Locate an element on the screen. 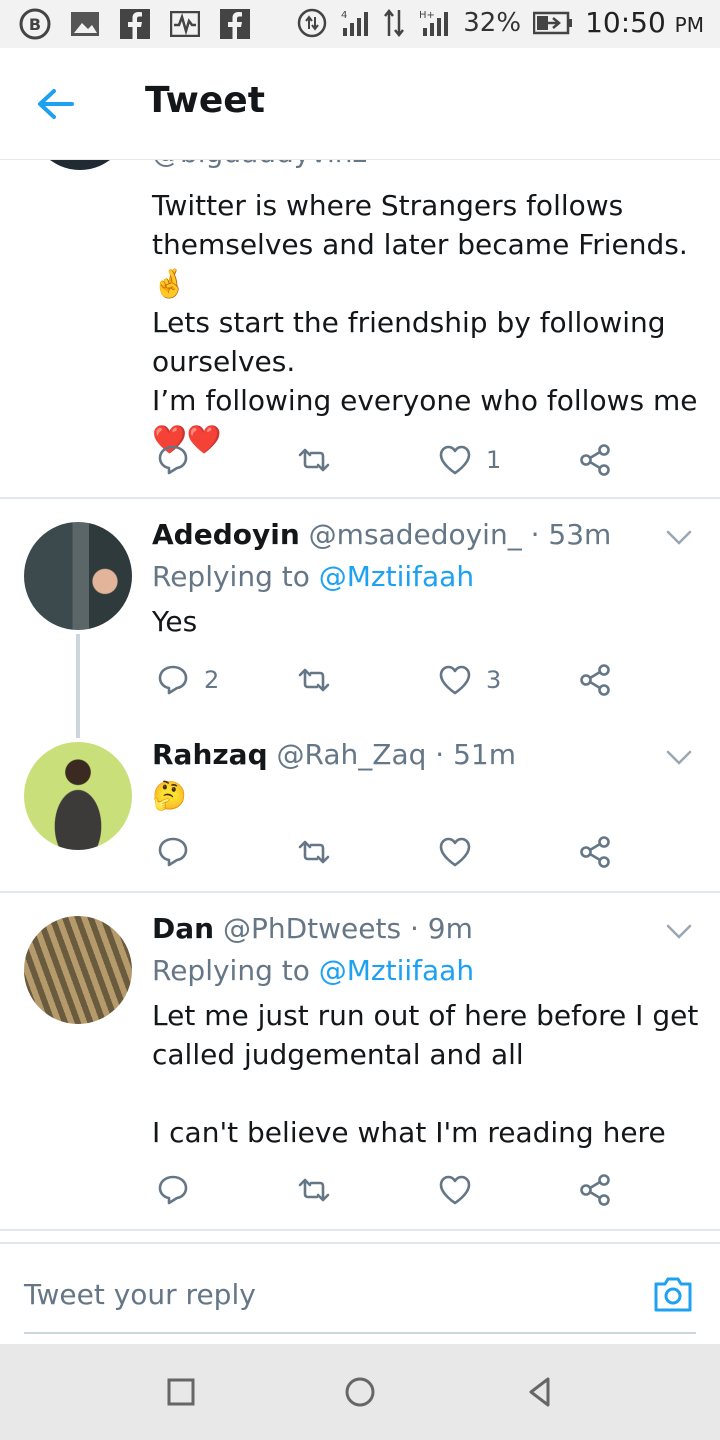 The height and width of the screenshot is (1440, 720). reply-button: 2 is located at coordinates (187, 680).